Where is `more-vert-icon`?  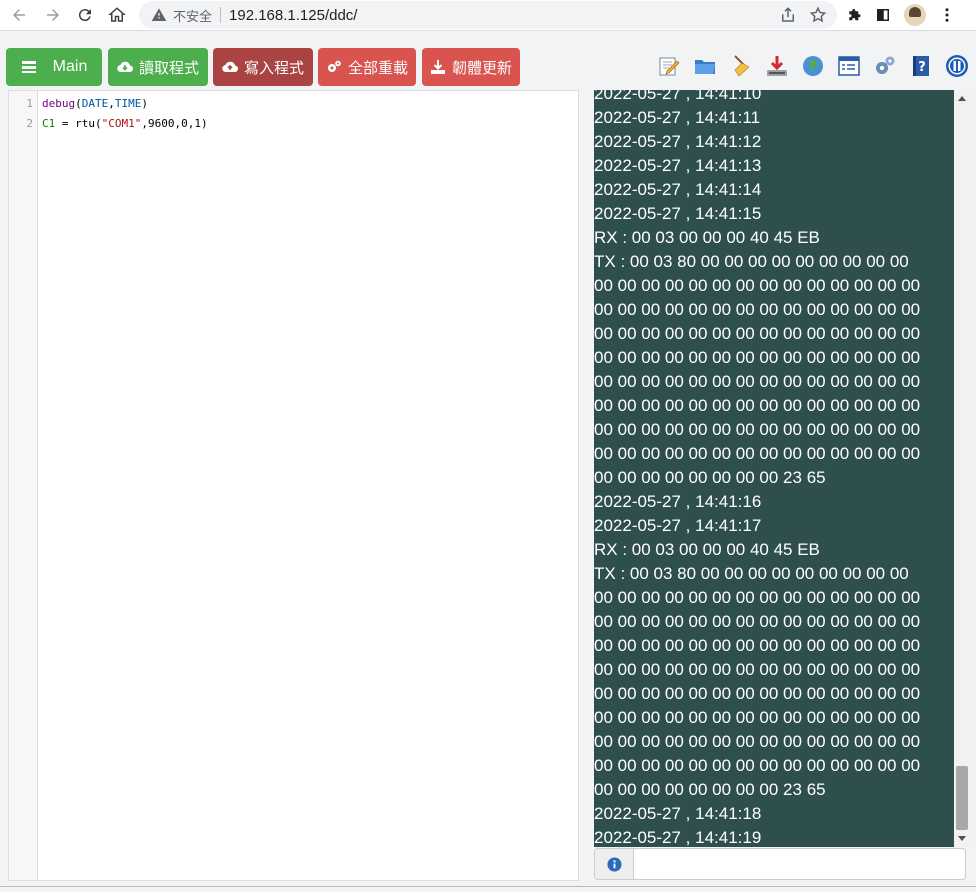 more-vert-icon is located at coordinates (947, 15).